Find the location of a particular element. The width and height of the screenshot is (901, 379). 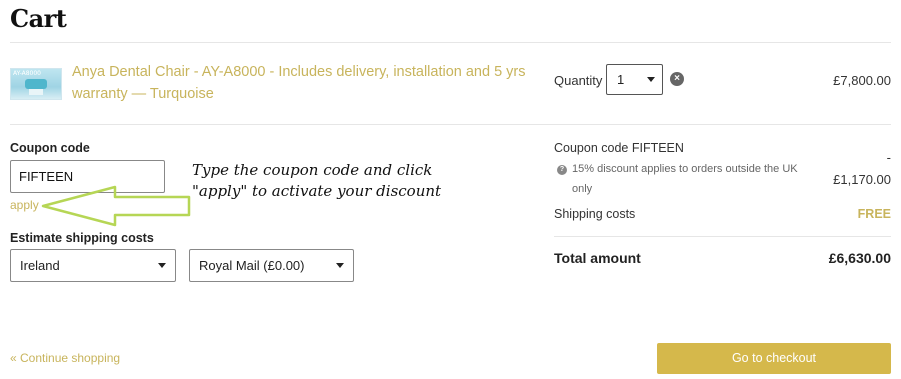

item-price: £7,800.00 is located at coordinates (862, 80).